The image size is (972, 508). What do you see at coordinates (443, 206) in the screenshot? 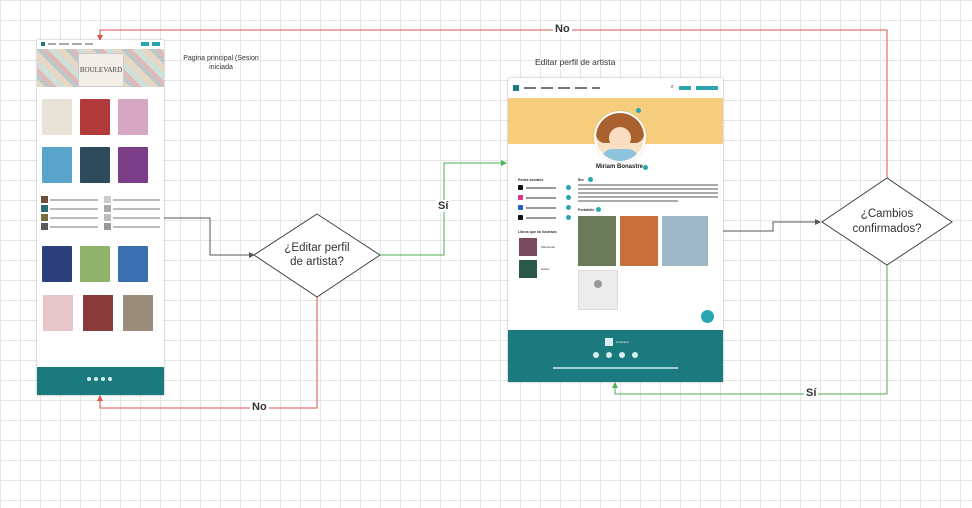
I see `edge-label-si-edit: Sí` at bounding box center [443, 206].